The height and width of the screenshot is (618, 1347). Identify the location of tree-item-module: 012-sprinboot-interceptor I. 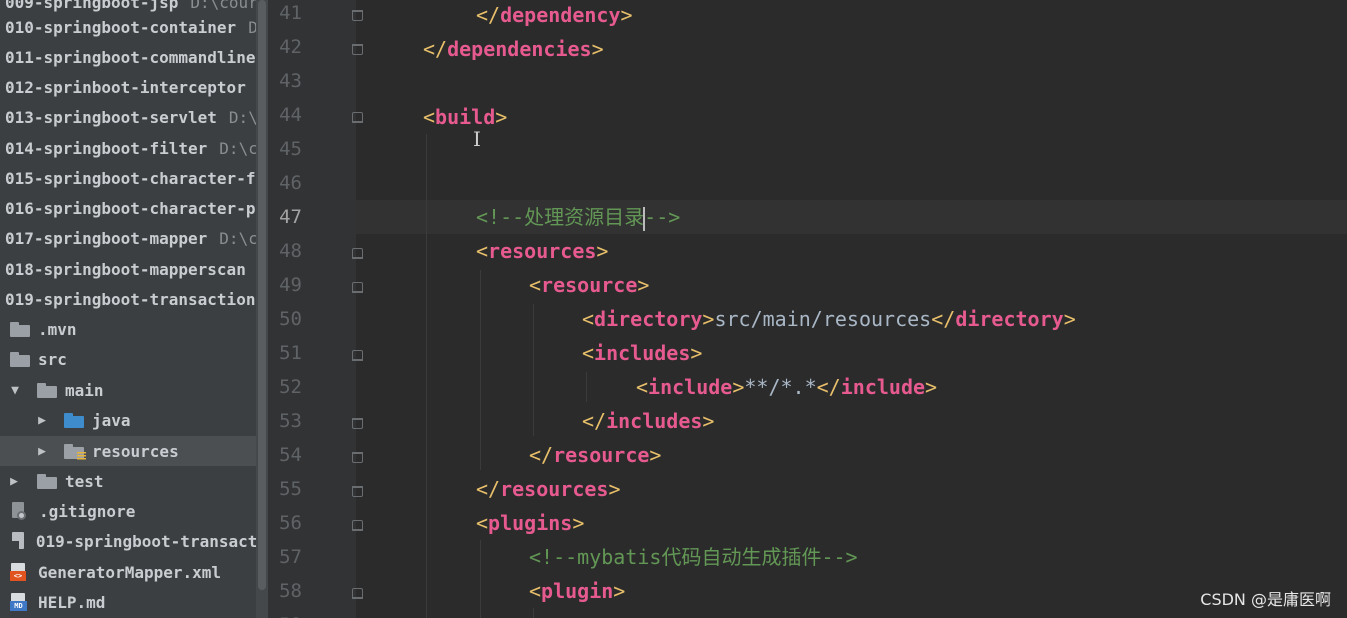
(133, 87).